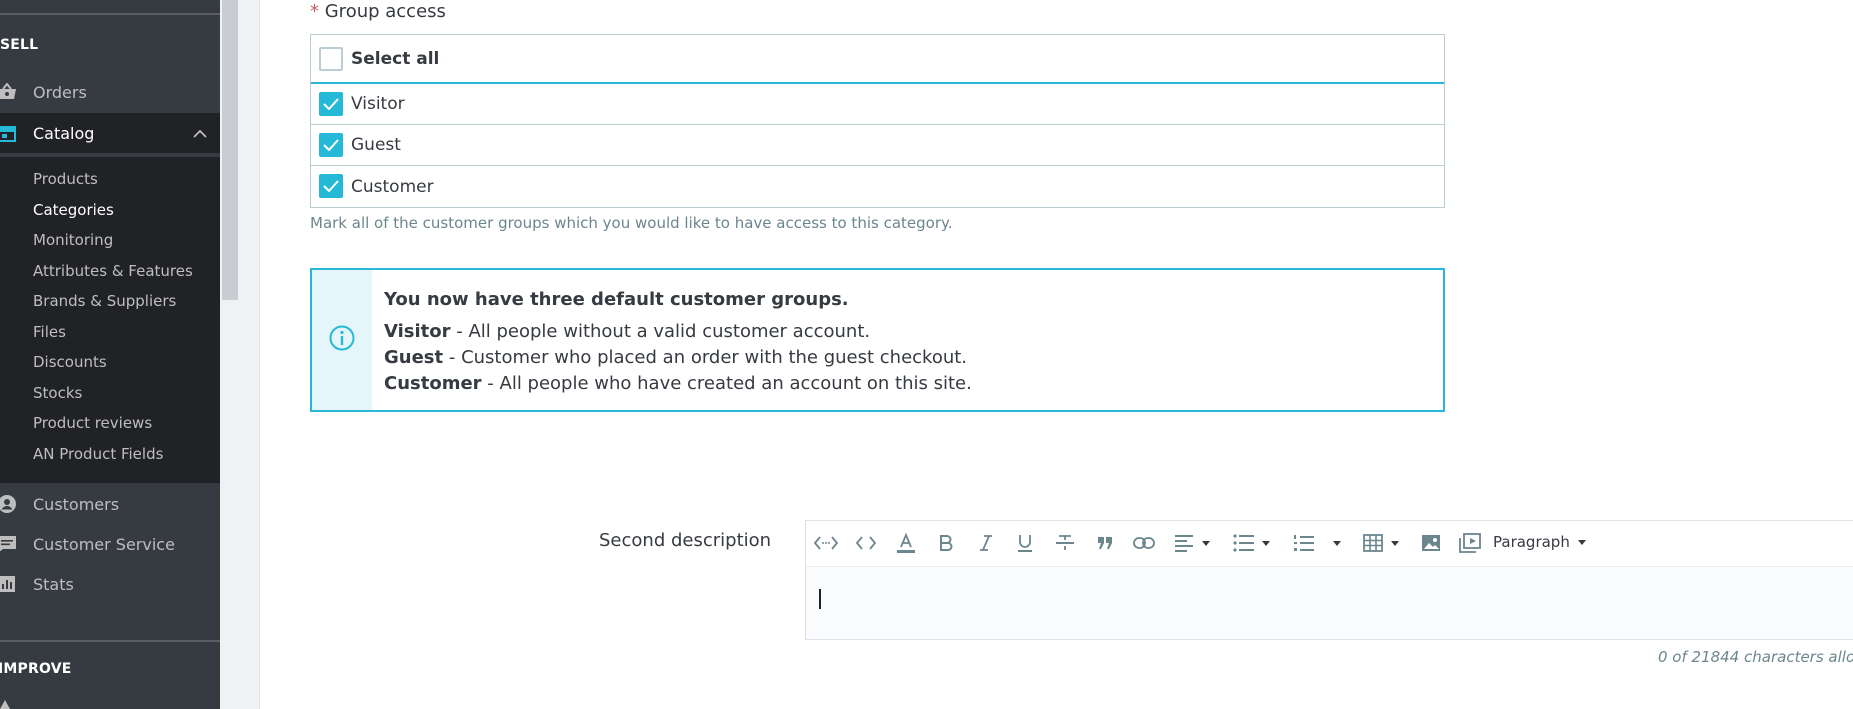  I want to click on image-icon, so click(1431, 543).